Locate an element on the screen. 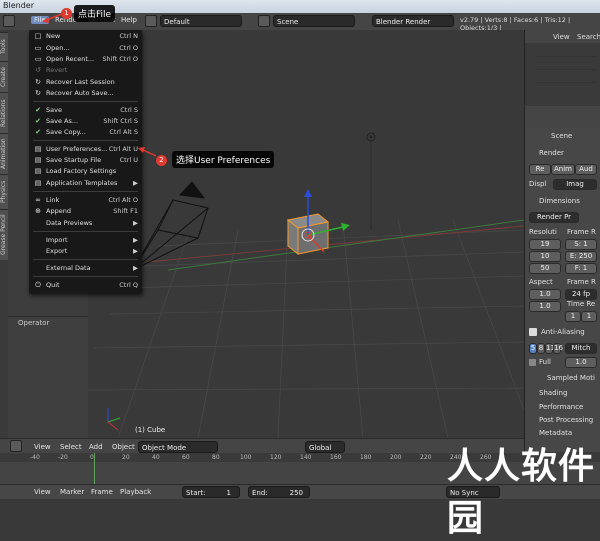  menu-item-append: ⊕ Append Shift F1 is located at coordinates (85, 211).